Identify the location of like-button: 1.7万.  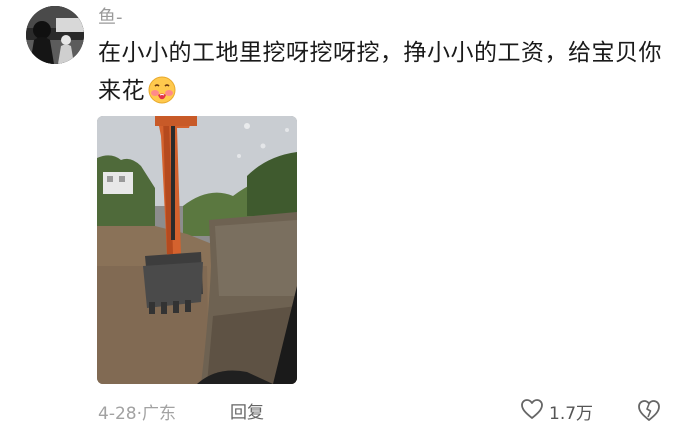
(556, 411).